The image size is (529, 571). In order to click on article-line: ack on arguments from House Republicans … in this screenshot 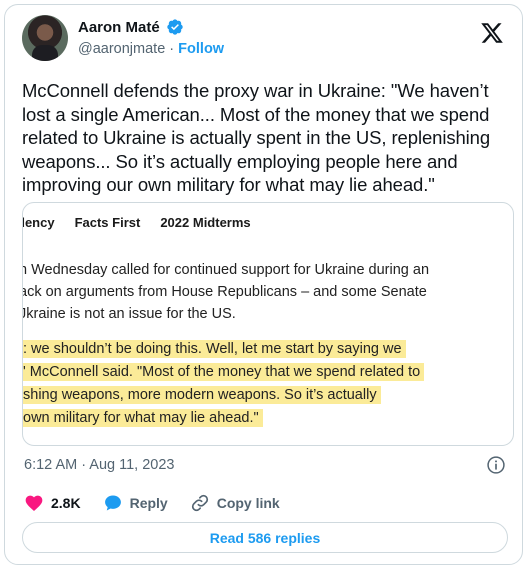, I will do `click(224, 292)`.